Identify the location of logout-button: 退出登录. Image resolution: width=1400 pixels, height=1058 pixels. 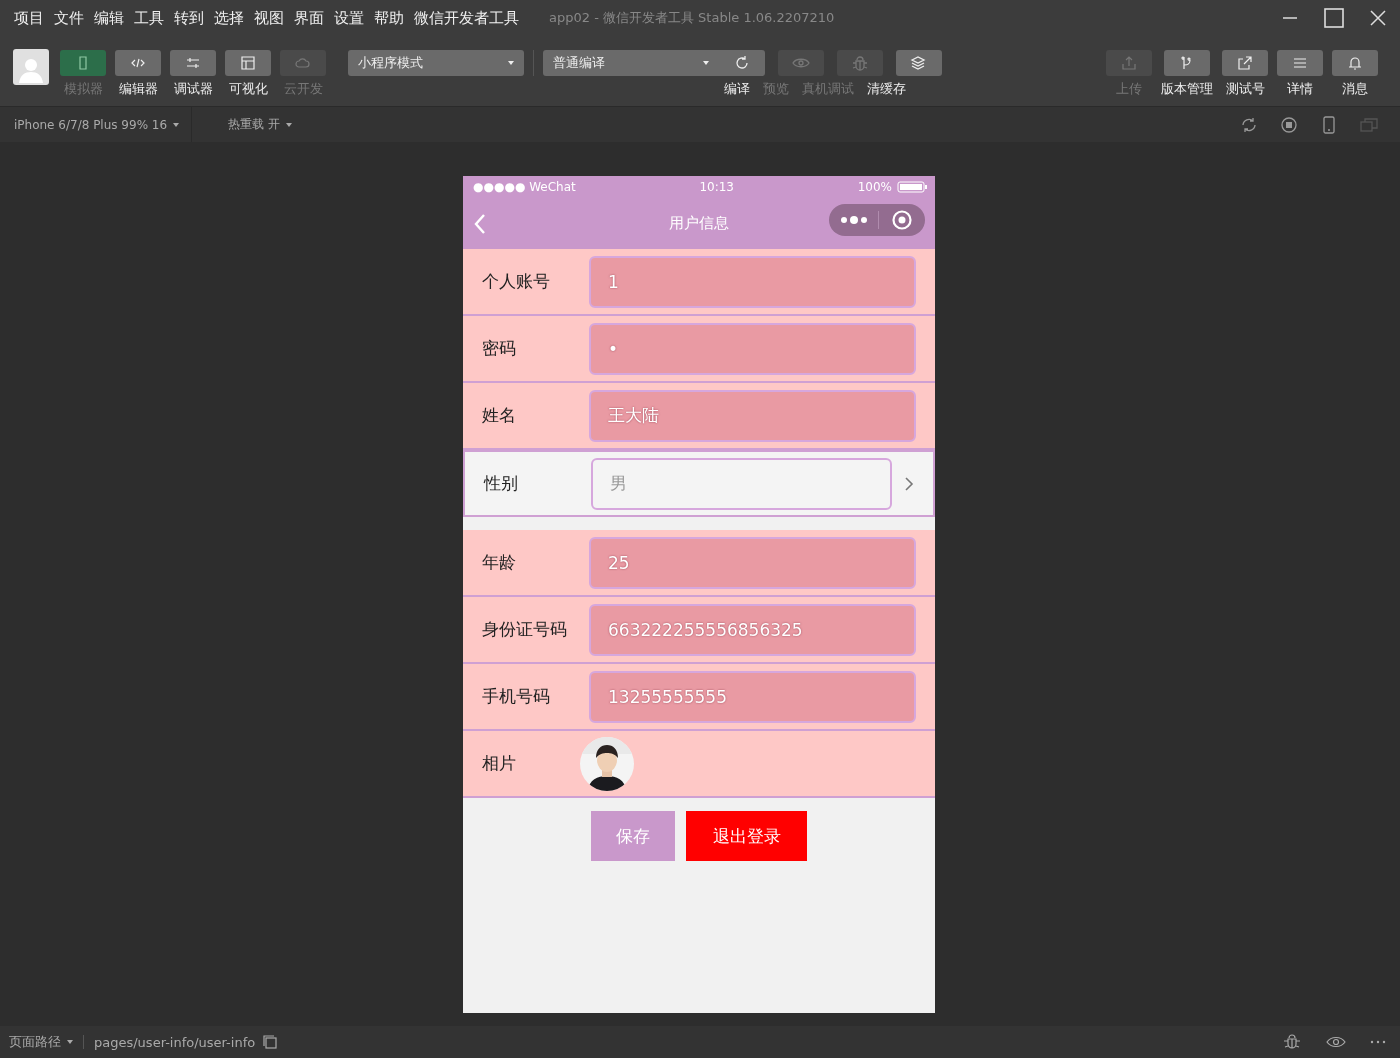
(746, 836).